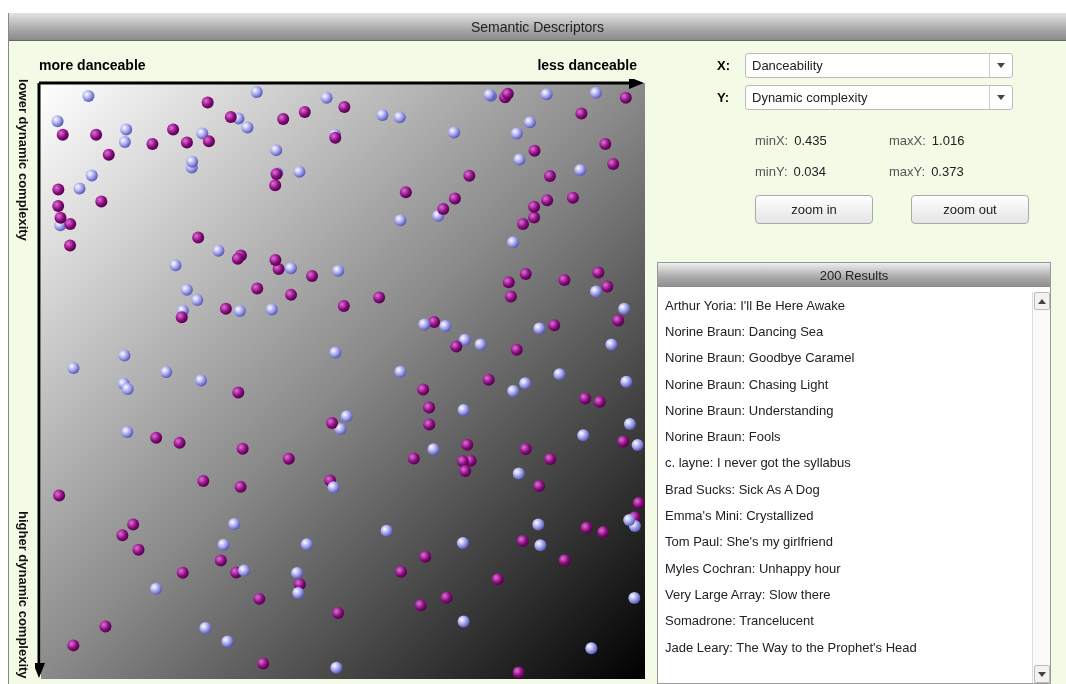 The width and height of the screenshot is (1066, 684). Describe the element at coordinates (791, 140) in the screenshot. I see `range-value: minX: 0.435` at that location.